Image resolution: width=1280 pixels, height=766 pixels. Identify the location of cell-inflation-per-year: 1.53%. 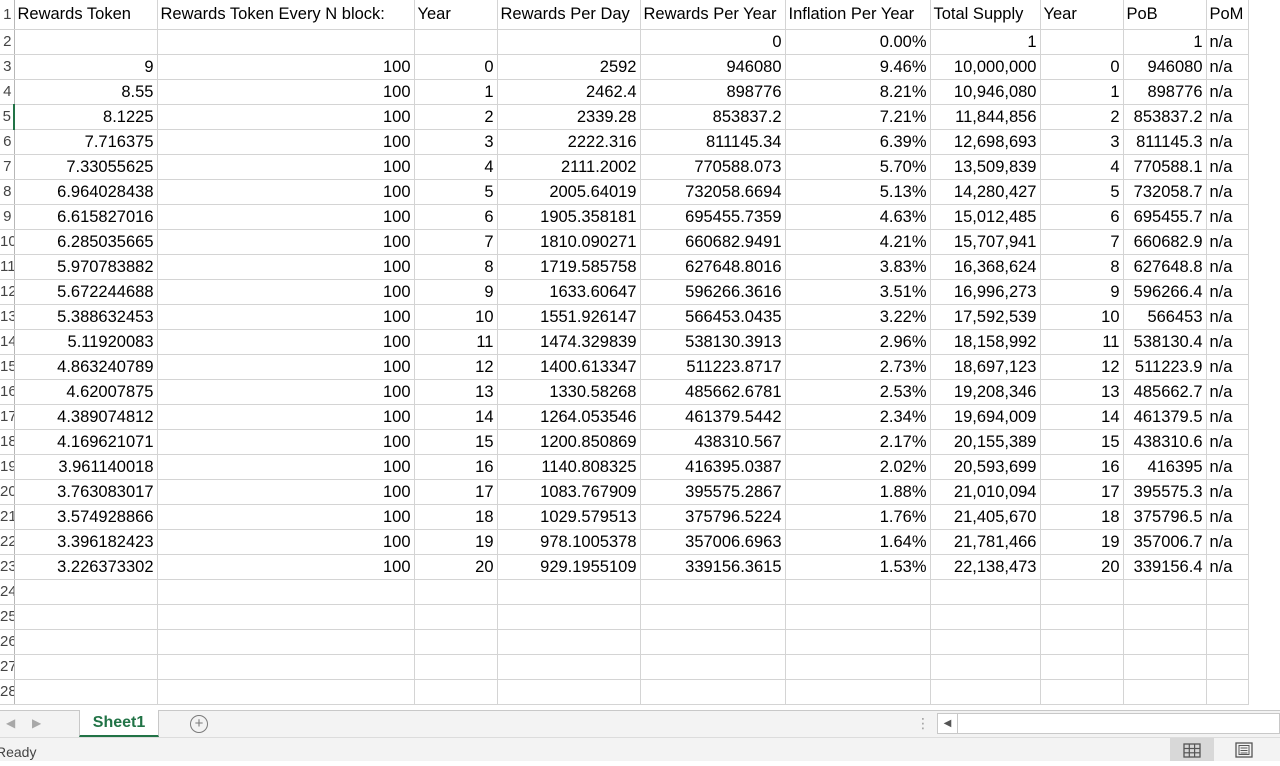
(858, 567).